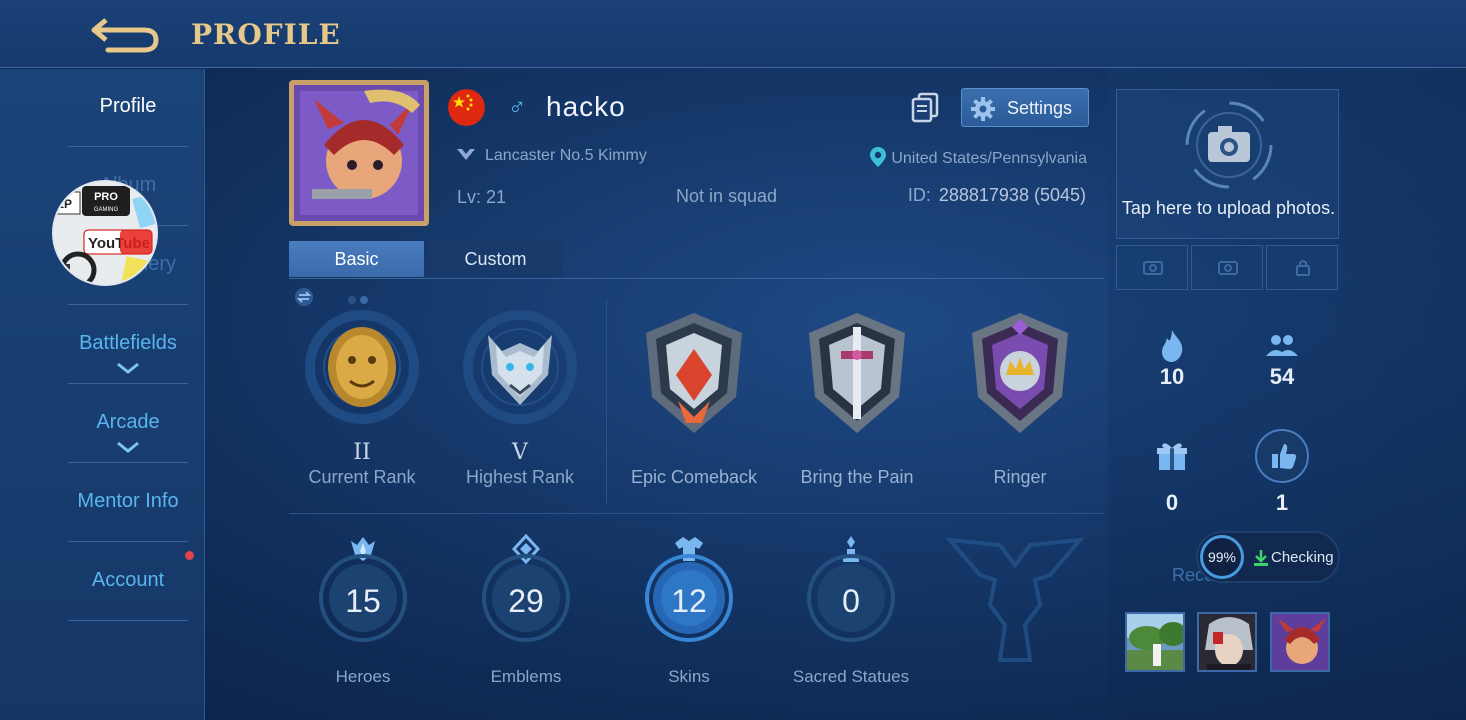 The height and width of the screenshot is (720, 1466). What do you see at coordinates (520, 477) in the screenshot?
I see `highest-rank-label: Highest Rank` at bounding box center [520, 477].